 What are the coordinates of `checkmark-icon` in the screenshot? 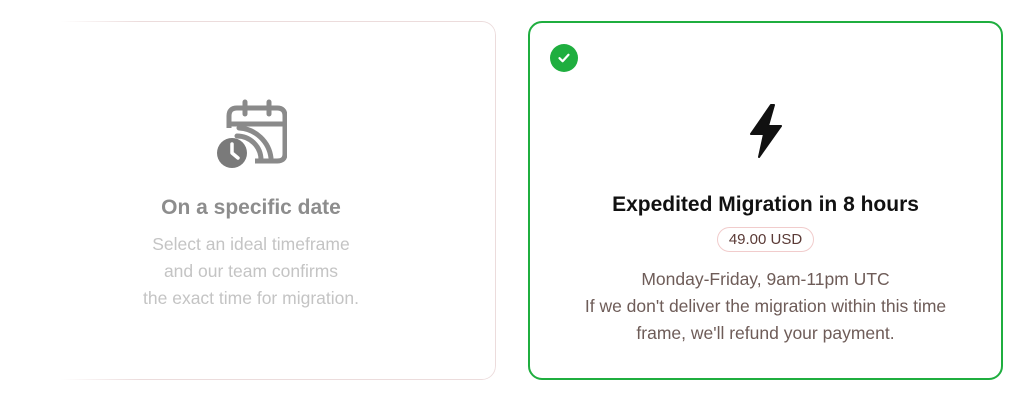 It's located at (564, 58).